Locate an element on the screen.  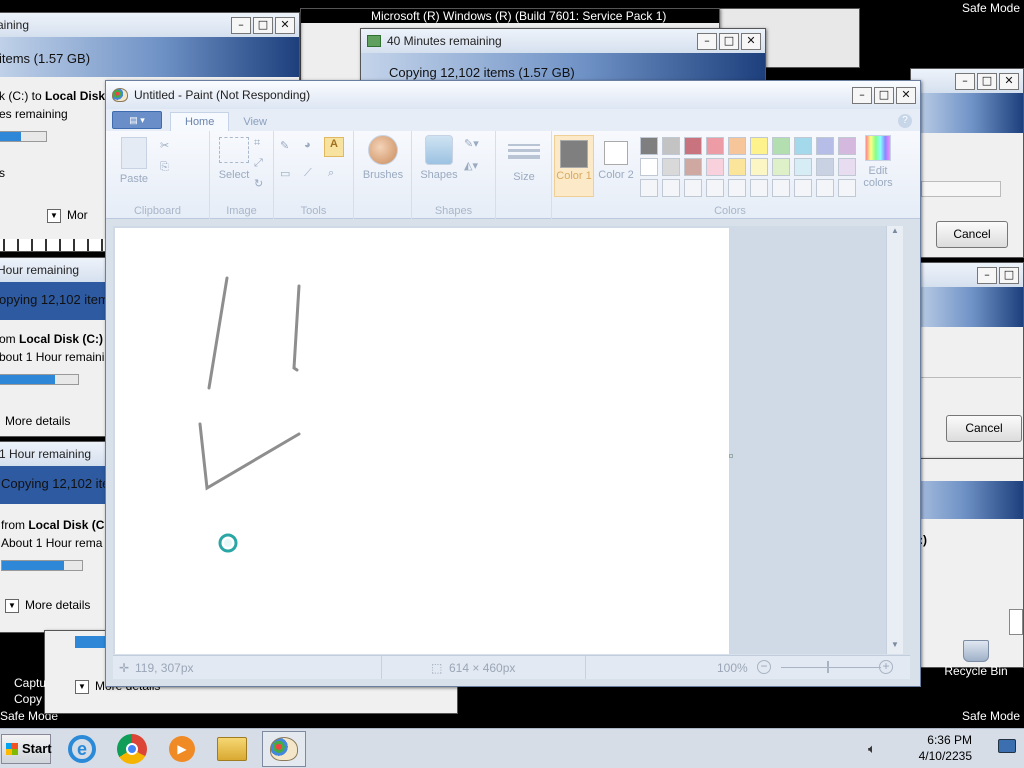
fill-icon: ◕ is located at coordinates (307, 145).